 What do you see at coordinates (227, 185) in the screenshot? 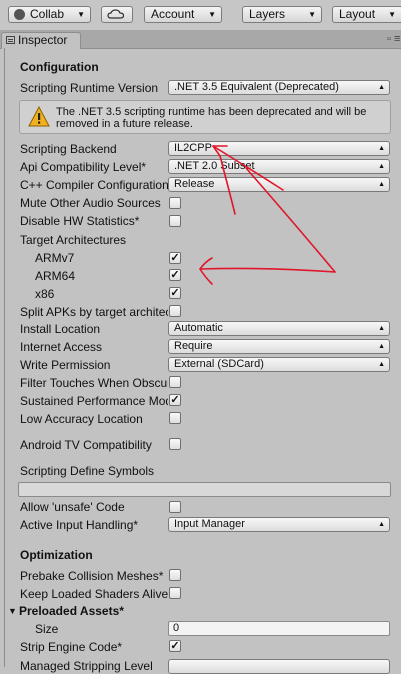
I see `annotation-squiggle` at bounding box center [227, 185].